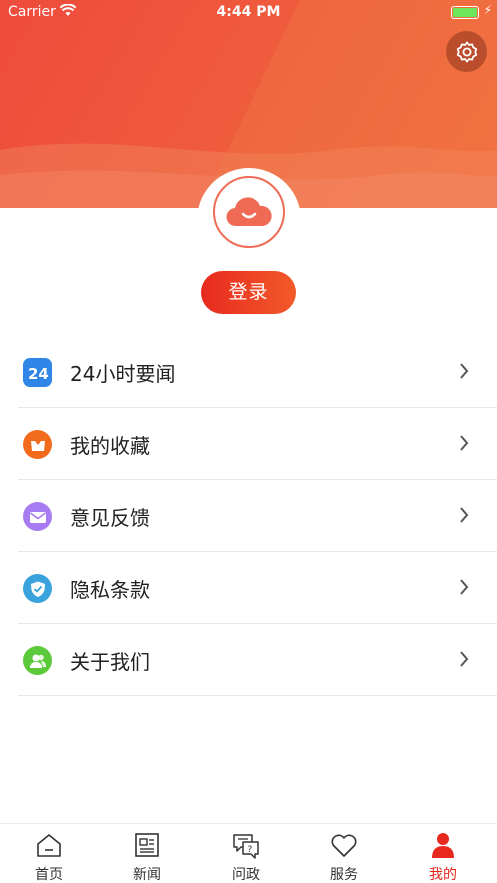  I want to click on tab-news: 新闻, so click(147, 853).